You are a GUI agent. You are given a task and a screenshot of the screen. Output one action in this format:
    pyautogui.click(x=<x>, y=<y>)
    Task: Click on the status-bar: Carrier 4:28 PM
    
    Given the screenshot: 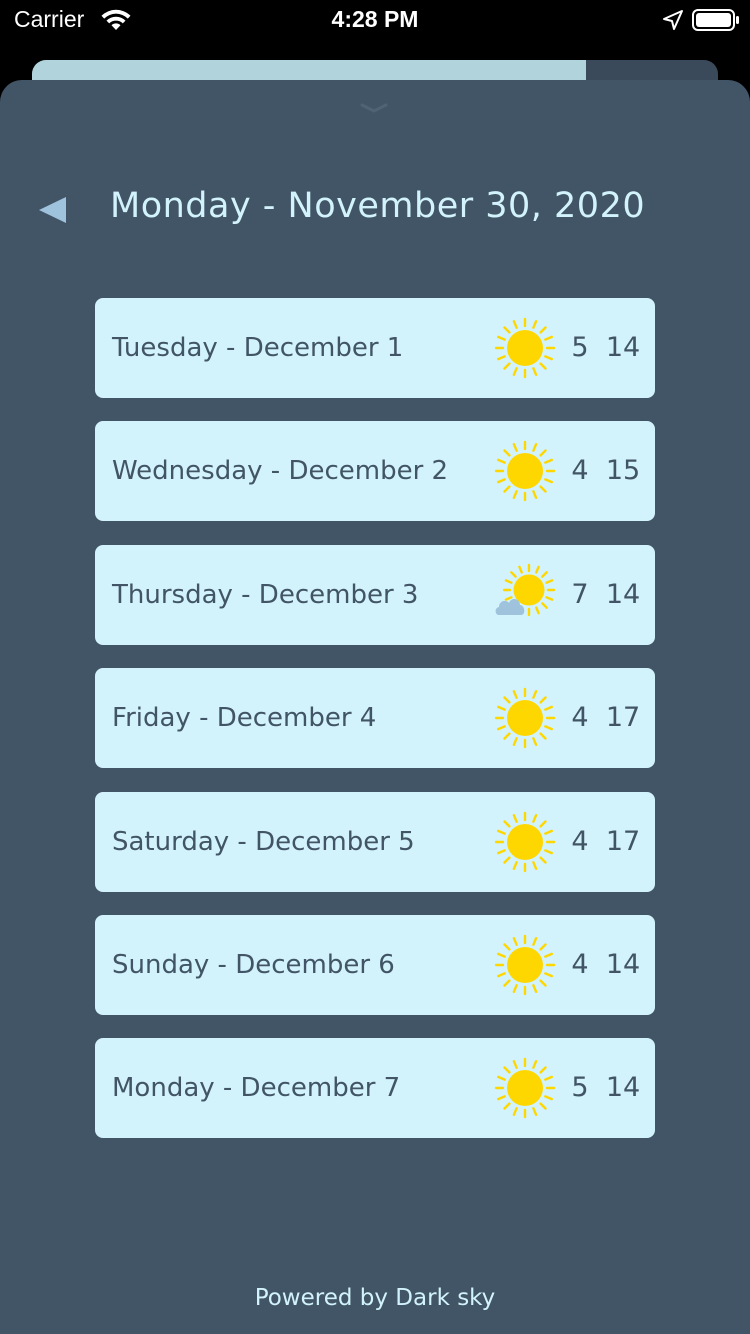 What is the action you would take?
    pyautogui.click(x=375, y=20)
    